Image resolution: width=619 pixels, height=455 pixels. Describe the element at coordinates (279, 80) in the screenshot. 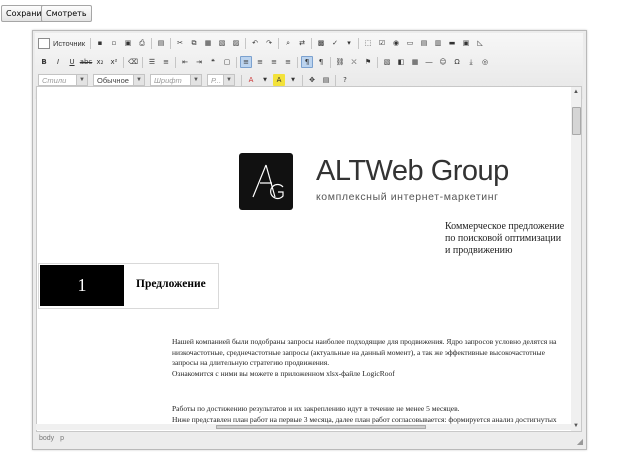

I see `background-color-icon: A` at that location.